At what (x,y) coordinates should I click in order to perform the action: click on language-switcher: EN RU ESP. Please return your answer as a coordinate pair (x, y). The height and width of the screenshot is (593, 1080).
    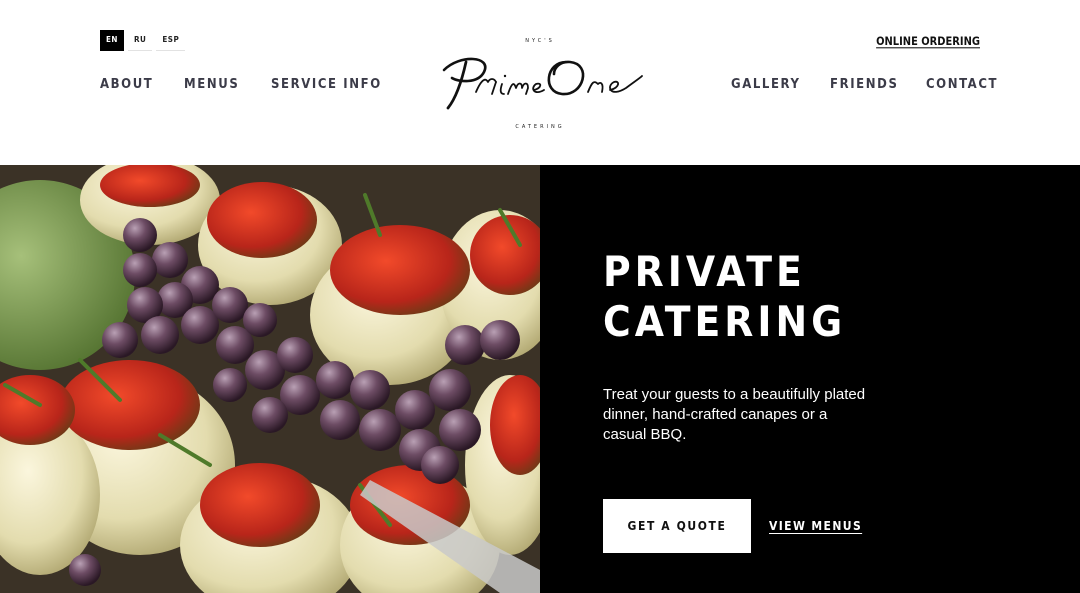
    Looking at the image, I should click on (143, 40).